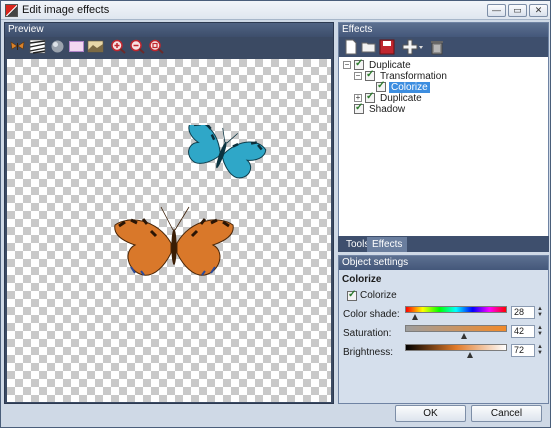 The image size is (551, 428). What do you see at coordinates (174, 241) in the screenshot?
I see `original-butterfly-image` at bounding box center [174, 241].